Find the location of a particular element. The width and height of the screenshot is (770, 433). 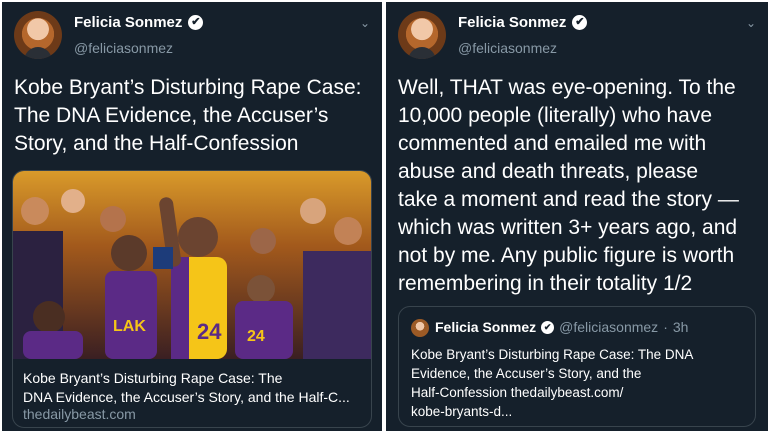

tweet-text-line: commented and emailed me with is located at coordinates (552, 143).